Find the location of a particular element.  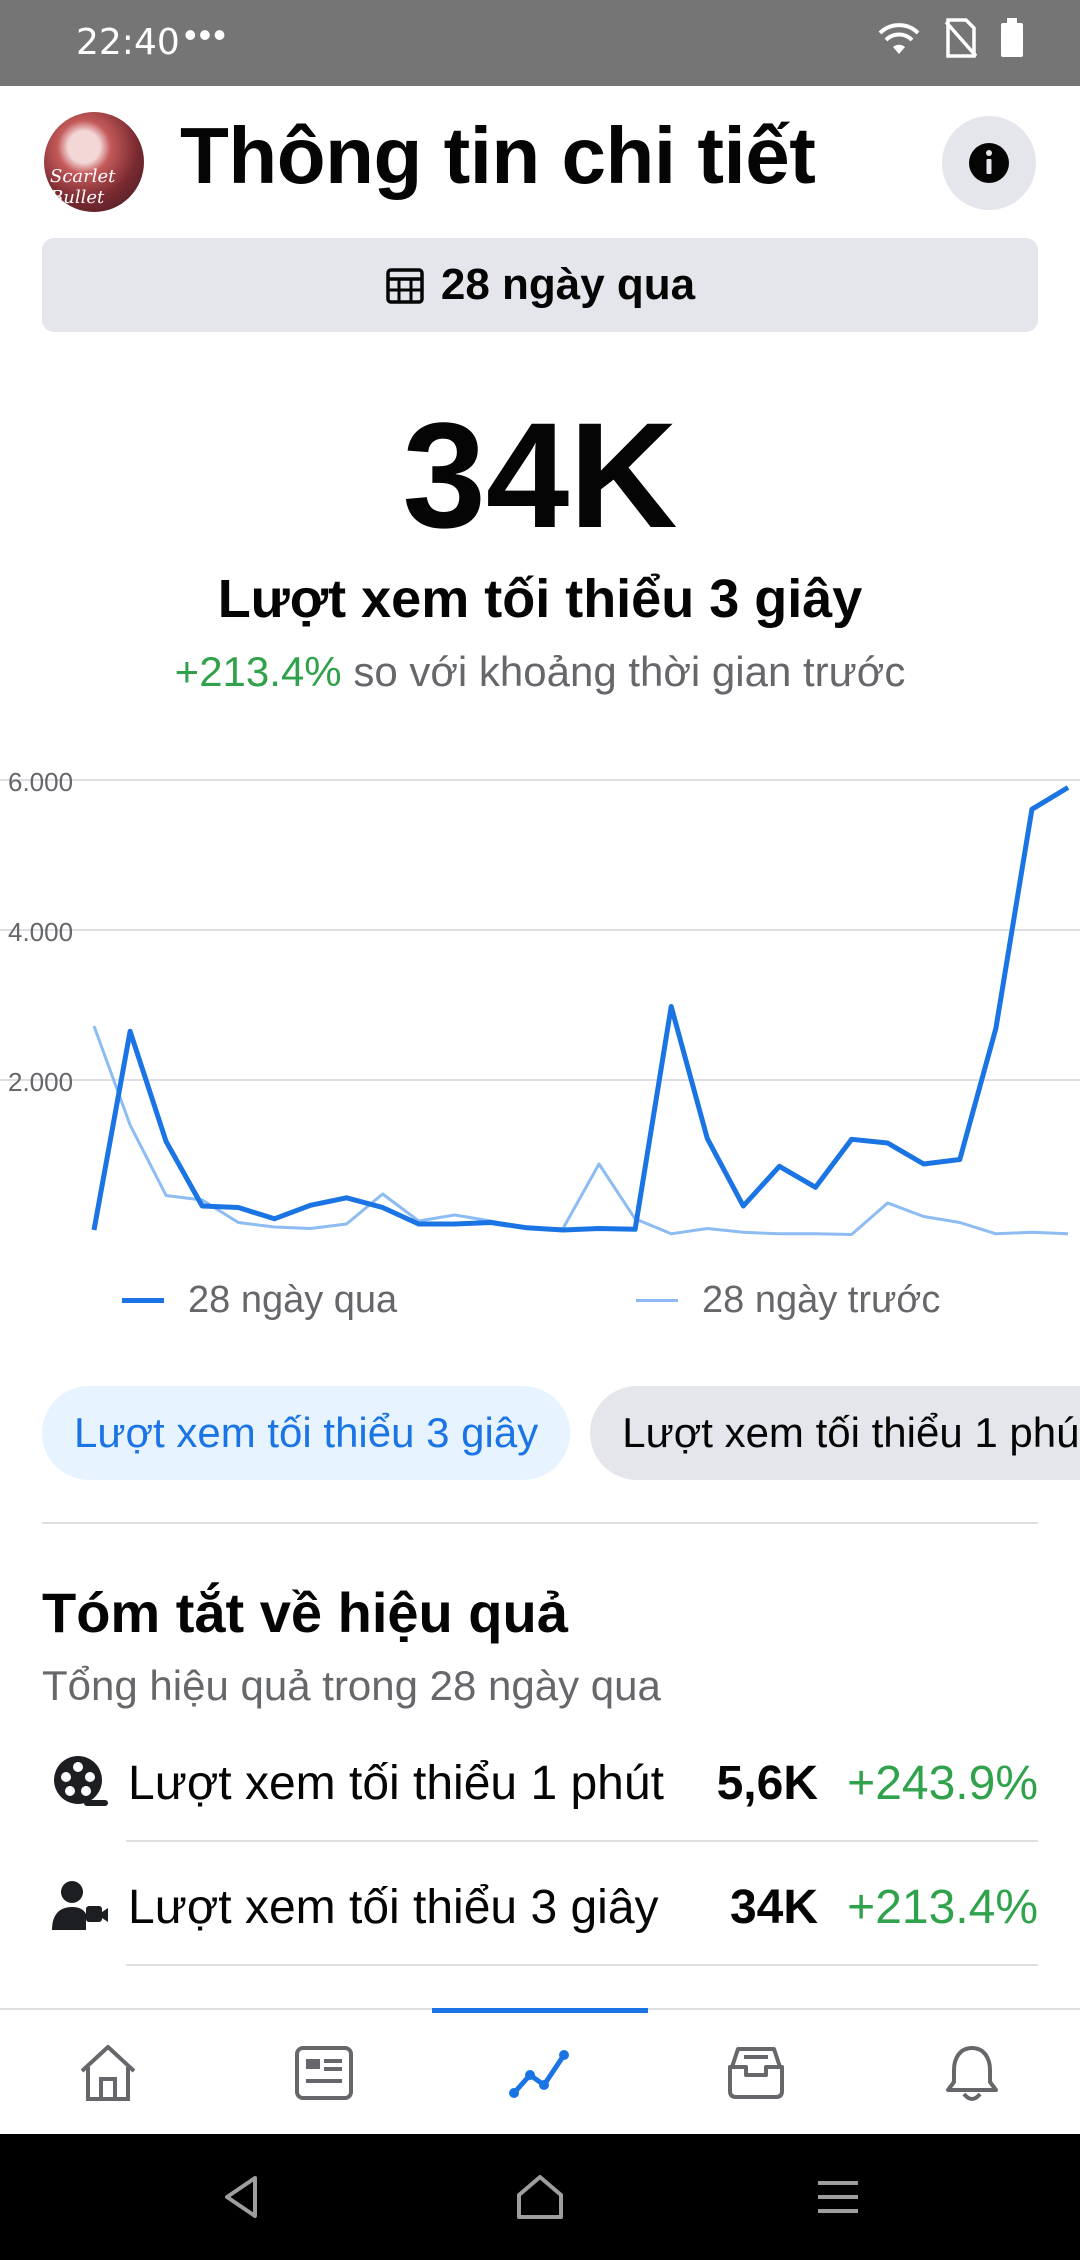

y-tick-label: 6.000 is located at coordinates (40, 782).